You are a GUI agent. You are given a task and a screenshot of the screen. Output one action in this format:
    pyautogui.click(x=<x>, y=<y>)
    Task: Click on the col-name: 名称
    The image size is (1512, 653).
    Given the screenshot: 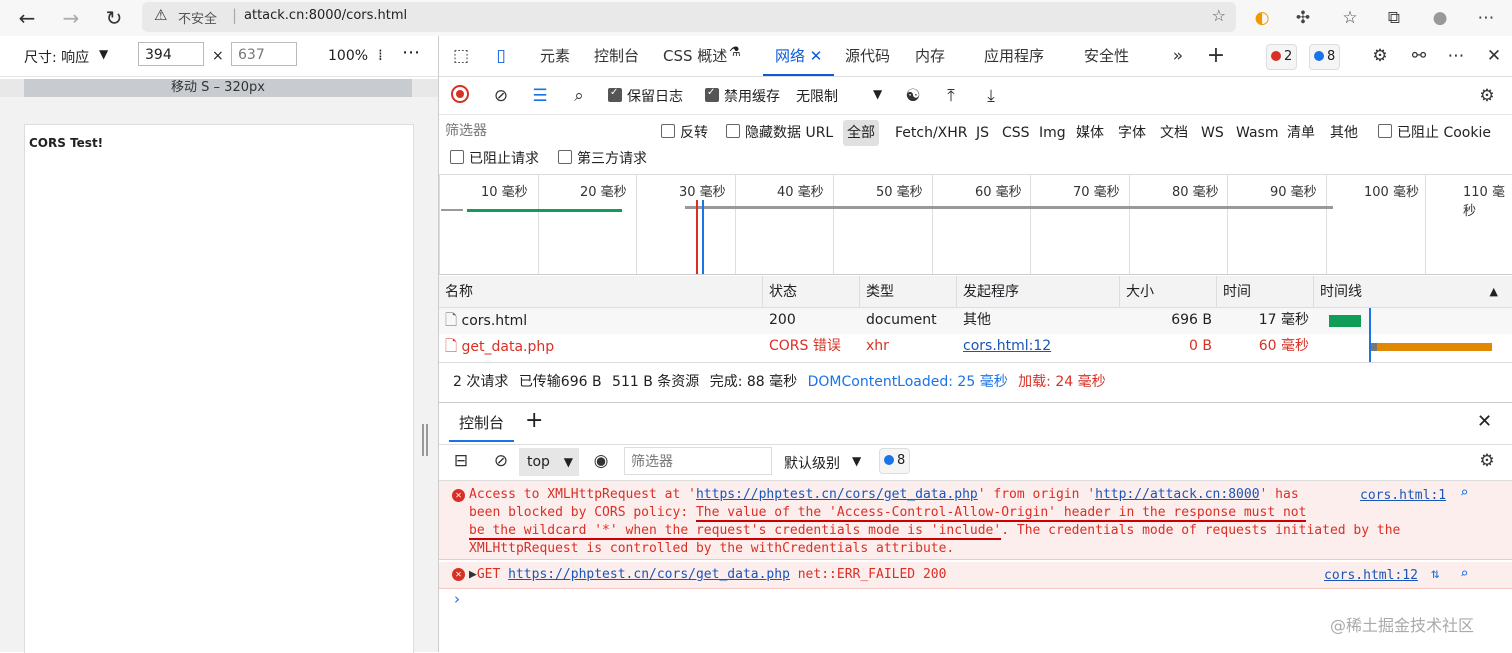 What is the action you would take?
    pyautogui.click(x=601, y=292)
    